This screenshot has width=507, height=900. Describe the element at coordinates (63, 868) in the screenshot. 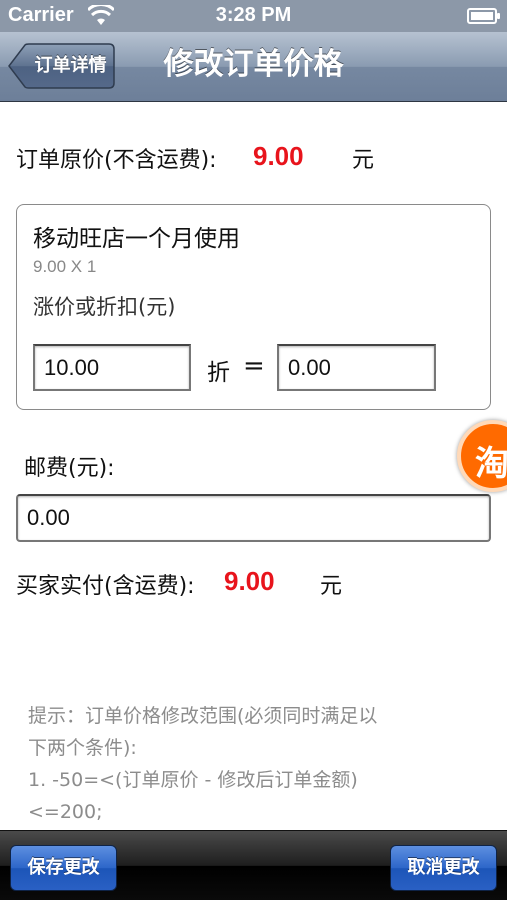

I see `save-button: 保存更改` at that location.